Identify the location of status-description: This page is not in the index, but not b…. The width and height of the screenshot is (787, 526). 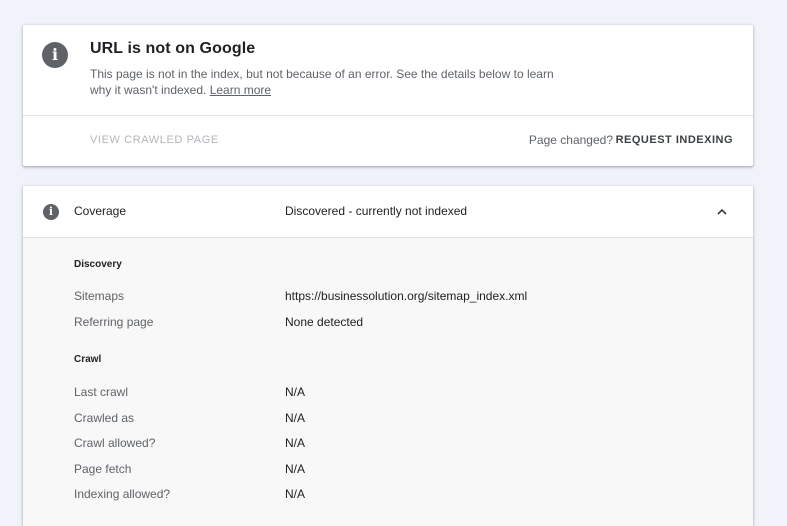
(325, 82).